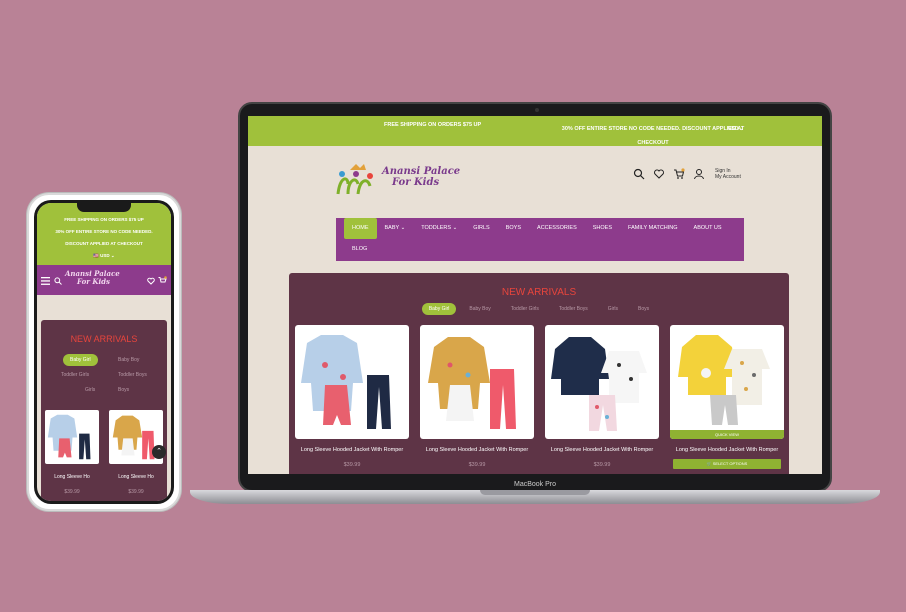  What do you see at coordinates (602, 228) in the screenshot?
I see `nav-item-shoes: SHOES` at bounding box center [602, 228].